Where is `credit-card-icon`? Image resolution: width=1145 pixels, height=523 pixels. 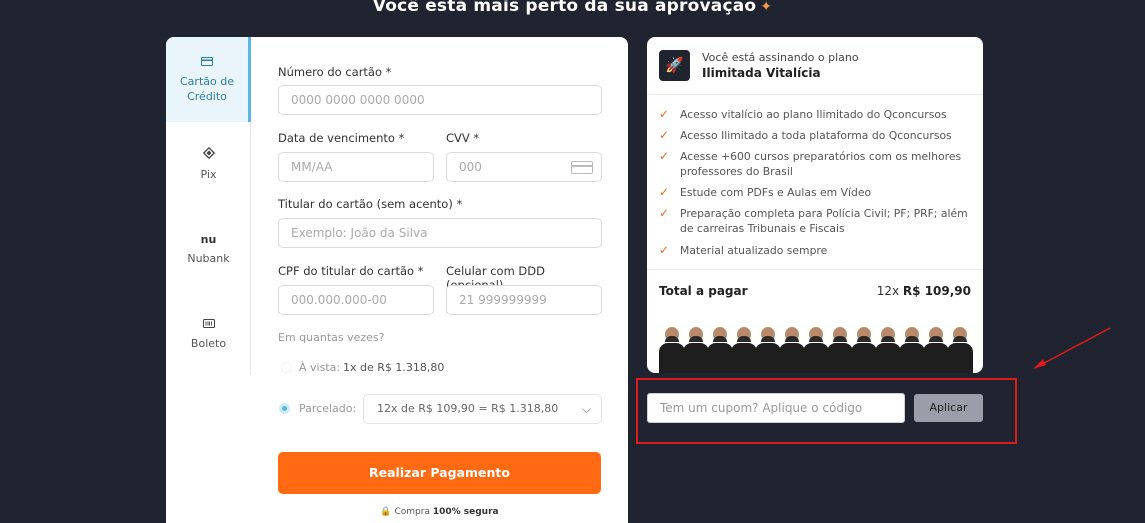
credit-card-icon is located at coordinates (207, 62).